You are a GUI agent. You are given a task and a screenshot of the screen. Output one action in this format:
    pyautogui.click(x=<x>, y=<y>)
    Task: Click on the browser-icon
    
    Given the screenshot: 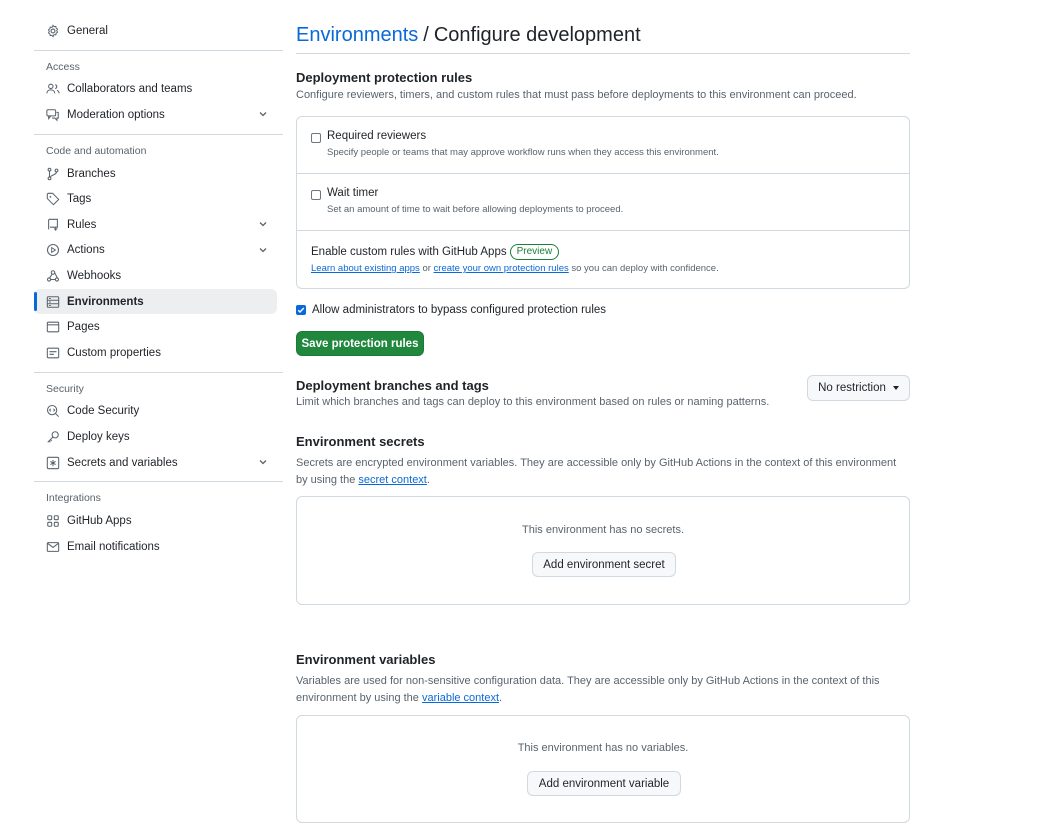 What is the action you would take?
    pyautogui.click(x=53, y=327)
    